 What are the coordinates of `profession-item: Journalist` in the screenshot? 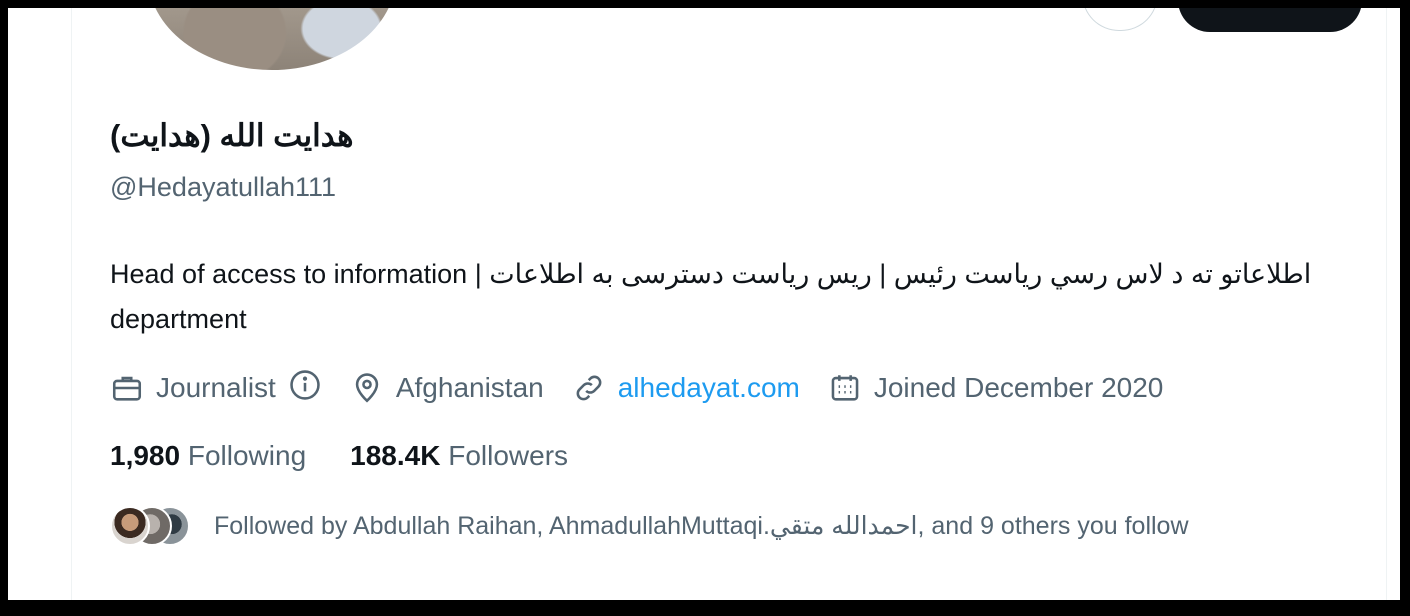 It's located at (216, 388).